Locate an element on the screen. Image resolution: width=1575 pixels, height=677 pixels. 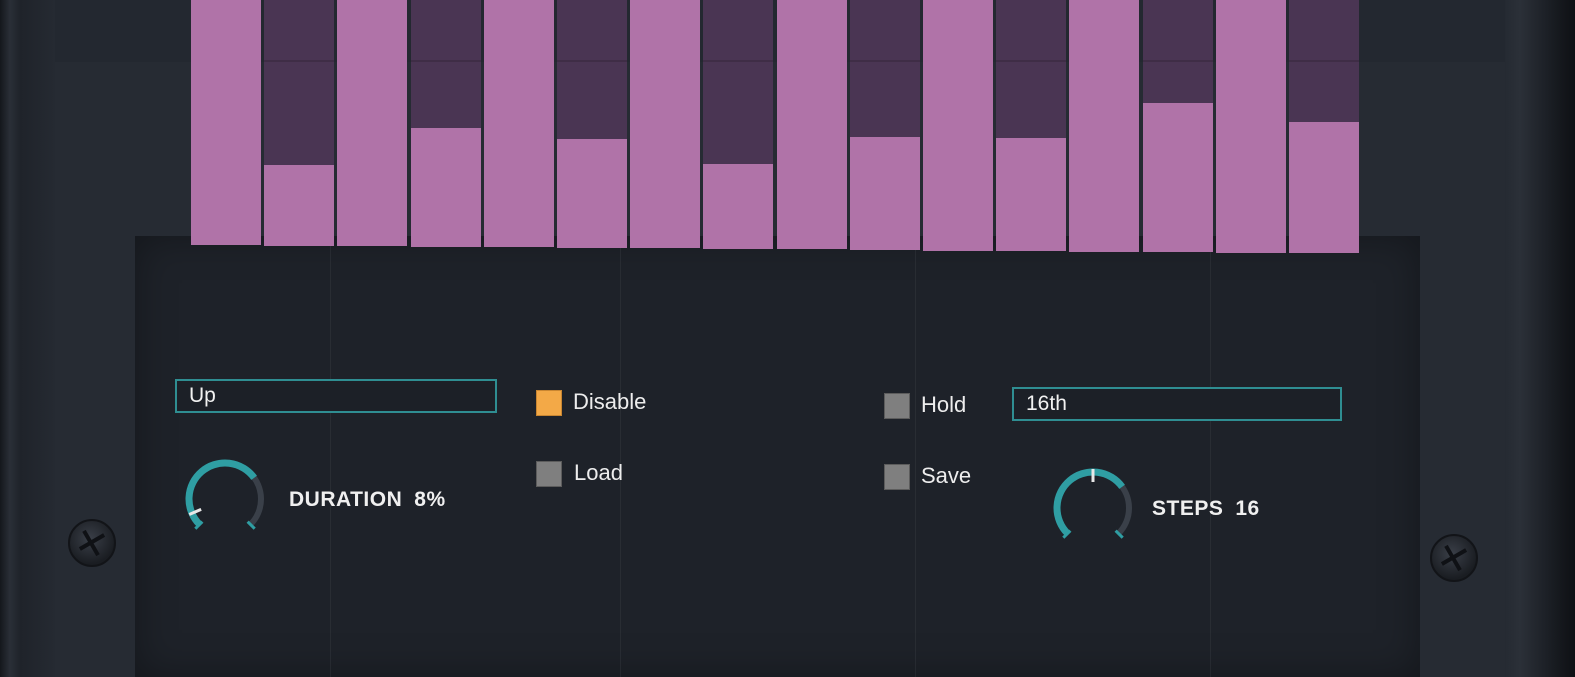
steps-knob is located at coordinates (1093, 508).